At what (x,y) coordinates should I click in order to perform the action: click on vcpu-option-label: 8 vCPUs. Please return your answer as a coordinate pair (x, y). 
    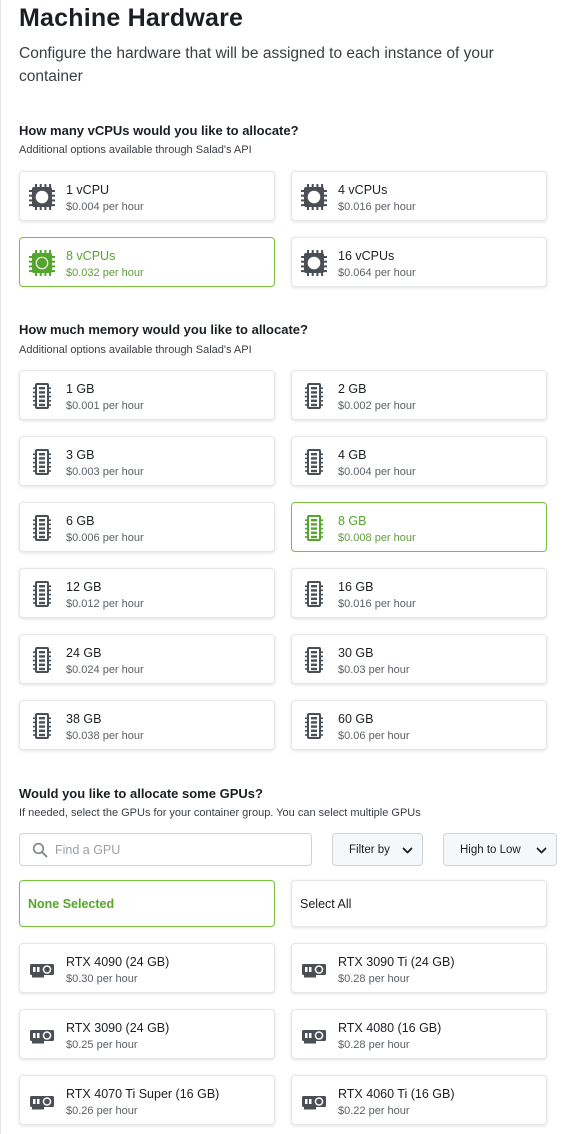
    Looking at the image, I should click on (91, 256).